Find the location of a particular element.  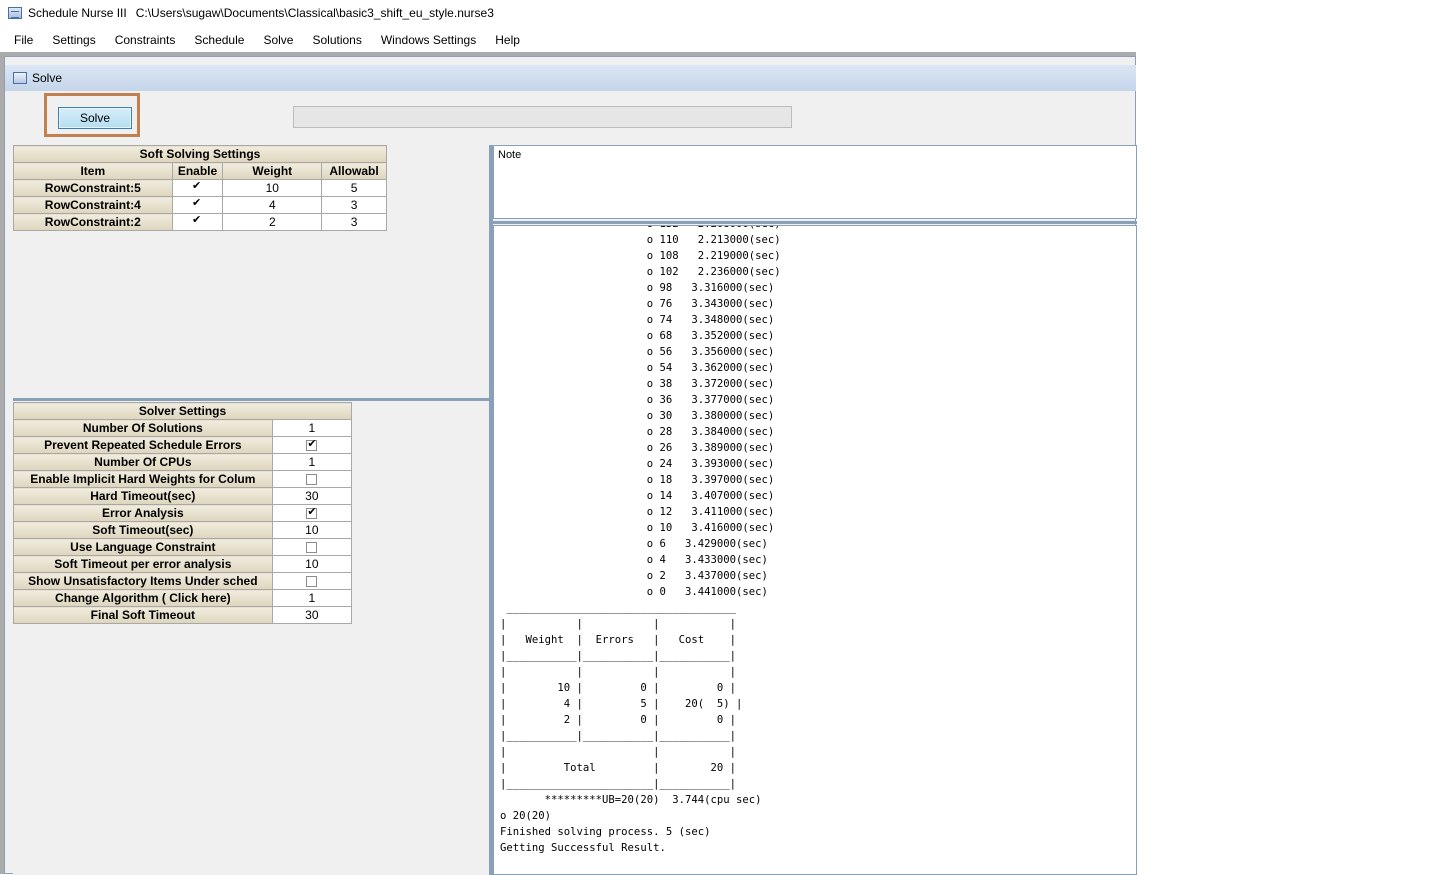

solver-setting-label: Number Of Solutions is located at coordinates (143, 428).